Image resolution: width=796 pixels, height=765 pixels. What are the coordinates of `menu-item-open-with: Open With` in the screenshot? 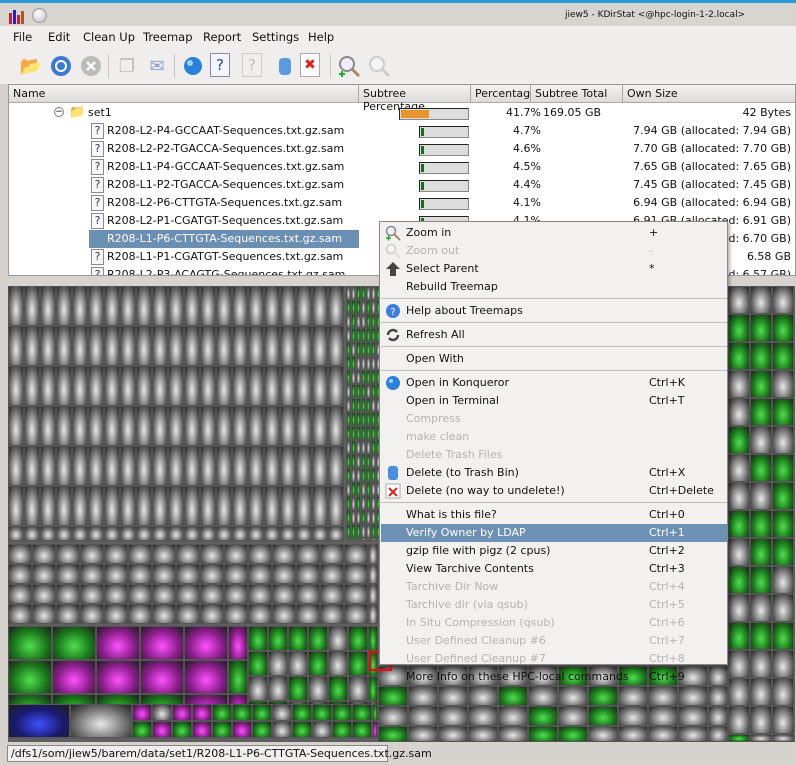 It's located at (554, 359).